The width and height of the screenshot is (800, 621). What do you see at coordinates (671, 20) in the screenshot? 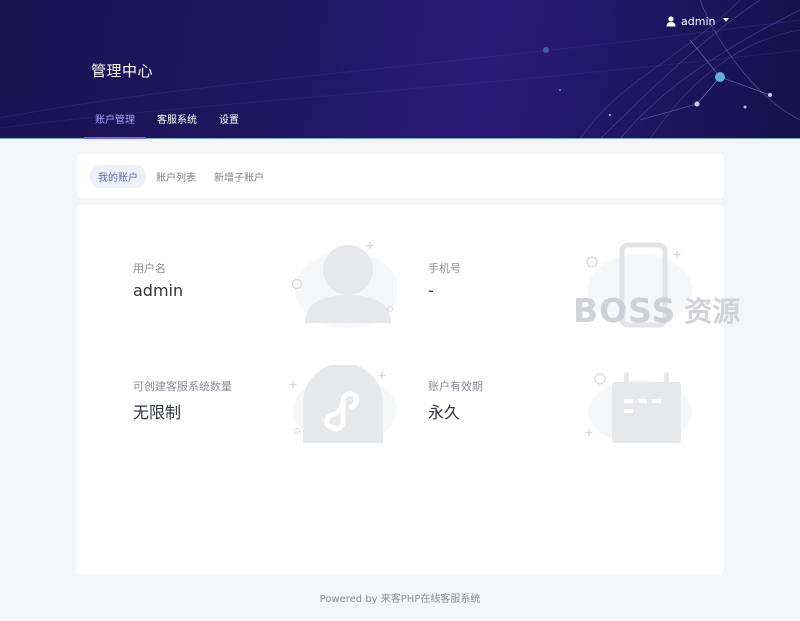
I see `user-icon` at bounding box center [671, 20].